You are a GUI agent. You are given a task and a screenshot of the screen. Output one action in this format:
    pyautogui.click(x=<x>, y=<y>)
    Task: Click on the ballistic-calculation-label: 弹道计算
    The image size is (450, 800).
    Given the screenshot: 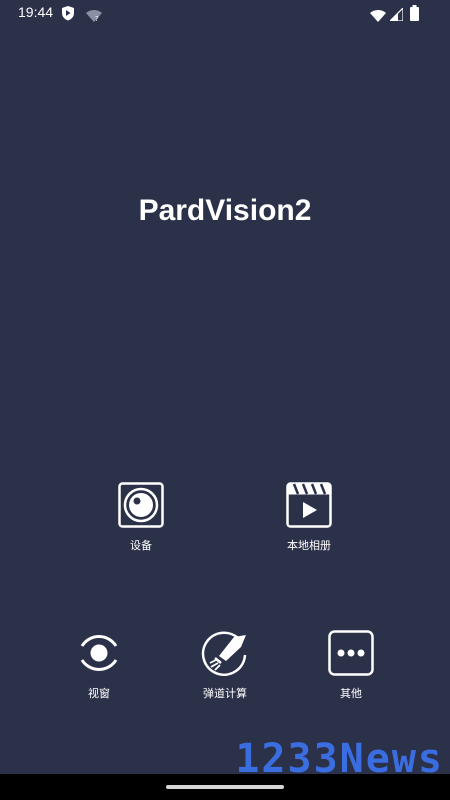 What is the action you would take?
    pyautogui.click(x=225, y=693)
    